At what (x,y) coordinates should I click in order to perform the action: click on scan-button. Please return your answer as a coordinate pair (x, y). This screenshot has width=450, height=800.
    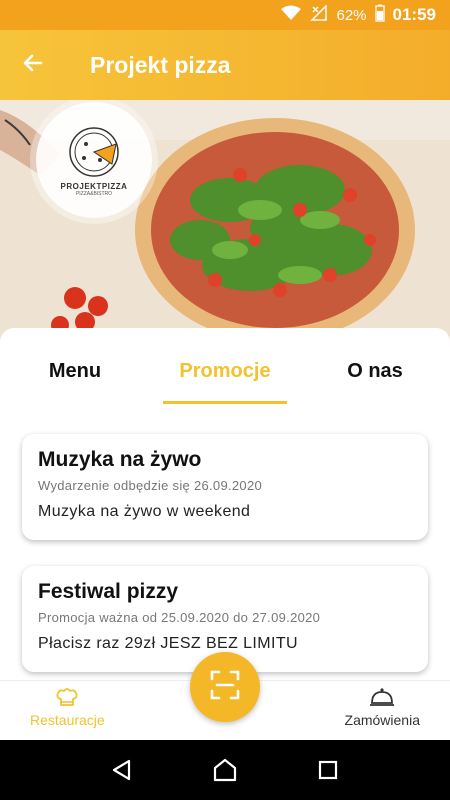
    Looking at the image, I should click on (225, 687).